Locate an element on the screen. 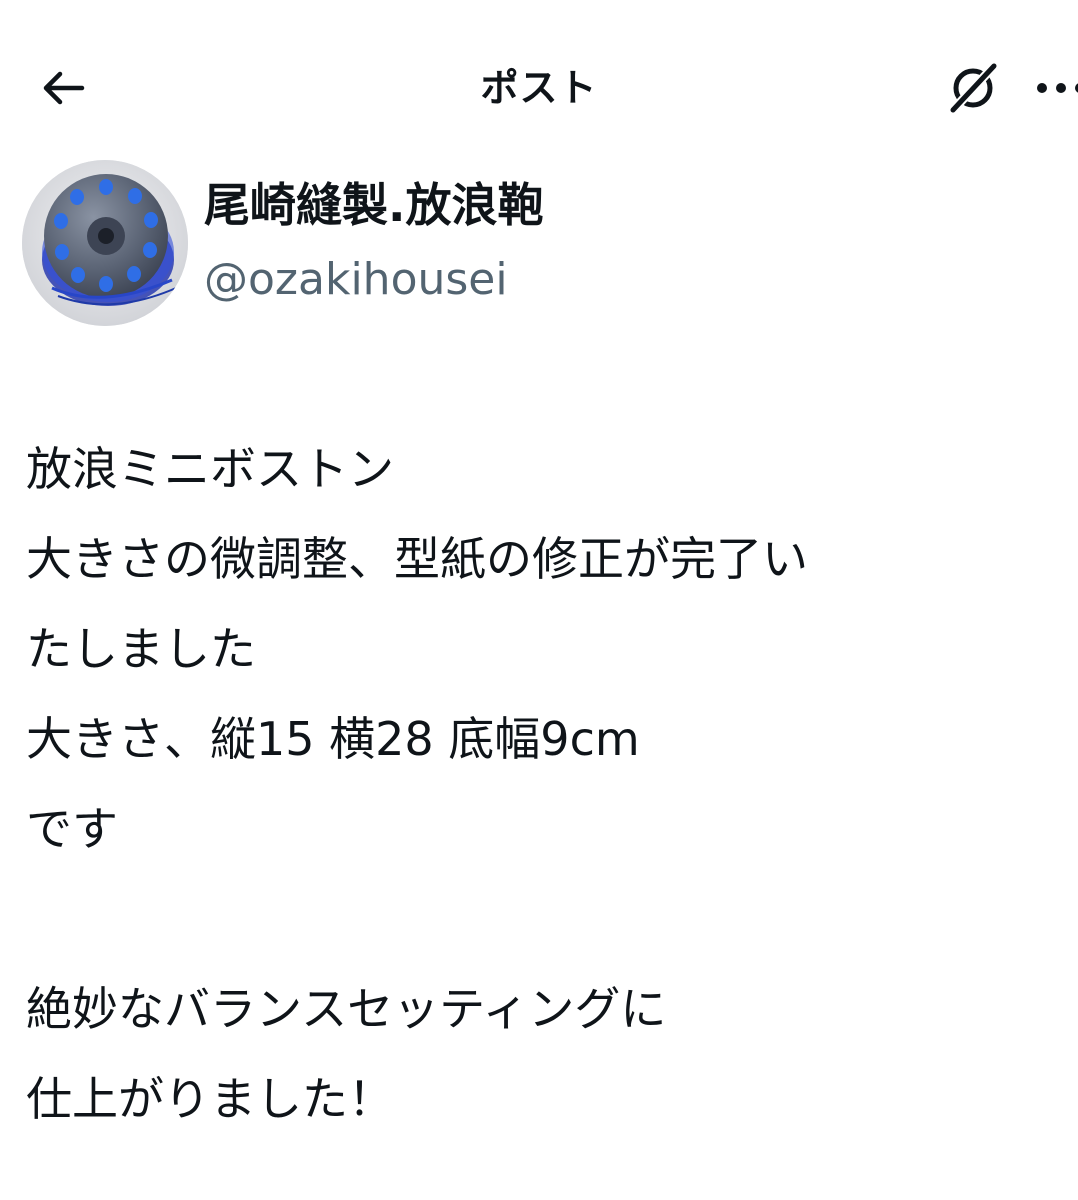 Image resolution: width=1078 pixels, height=1200 pixels. avatar is located at coordinates (105, 243).